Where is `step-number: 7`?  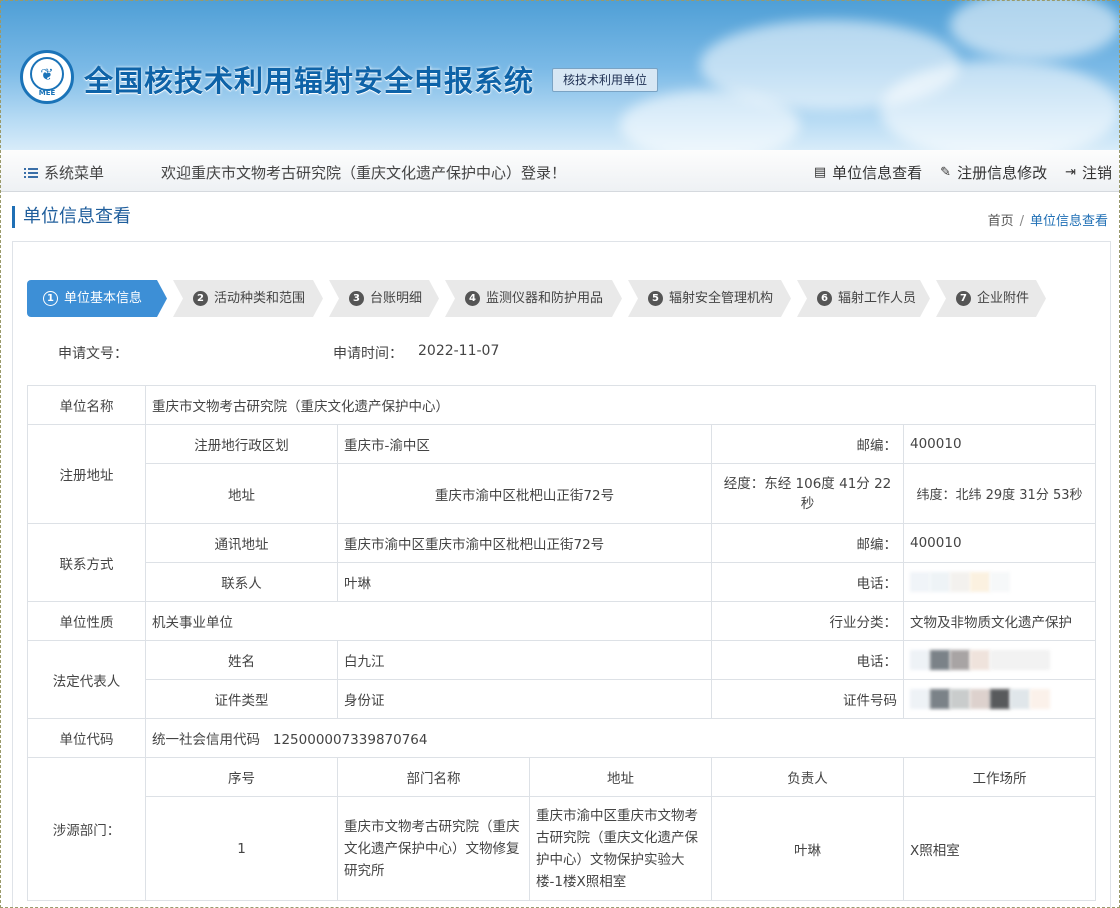 step-number: 7 is located at coordinates (963, 298).